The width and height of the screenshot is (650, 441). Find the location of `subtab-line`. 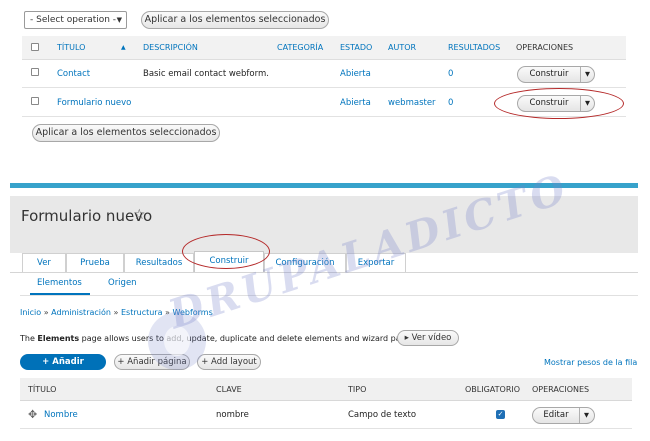

subtab-line is located at coordinates (329, 295).